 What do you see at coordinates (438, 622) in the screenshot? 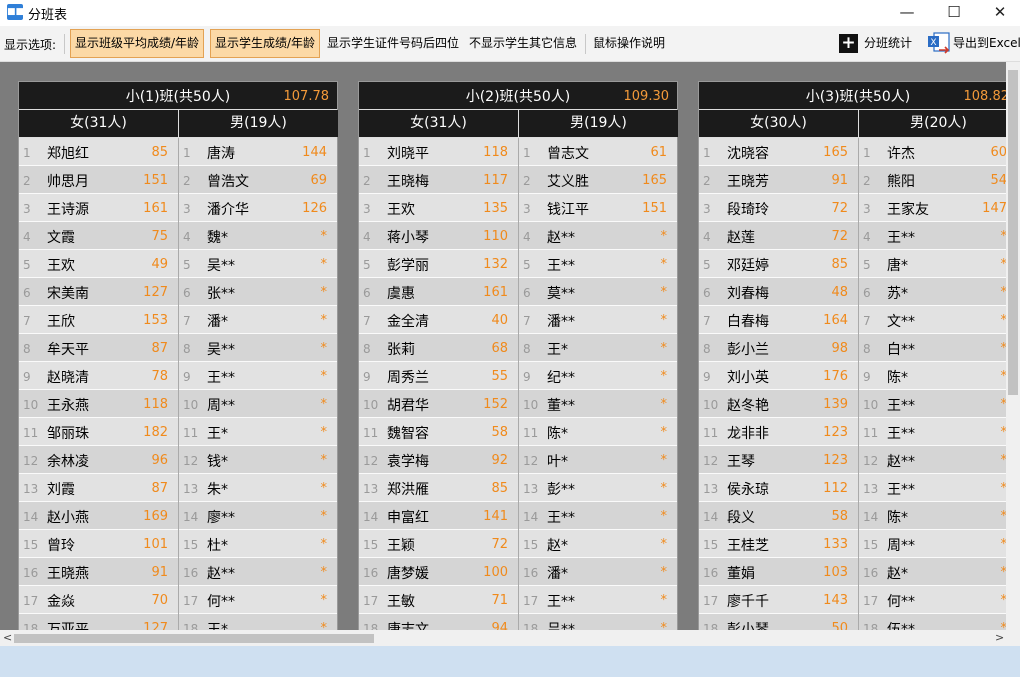
I see `student-row: 18 唐志文 94` at bounding box center [438, 622].